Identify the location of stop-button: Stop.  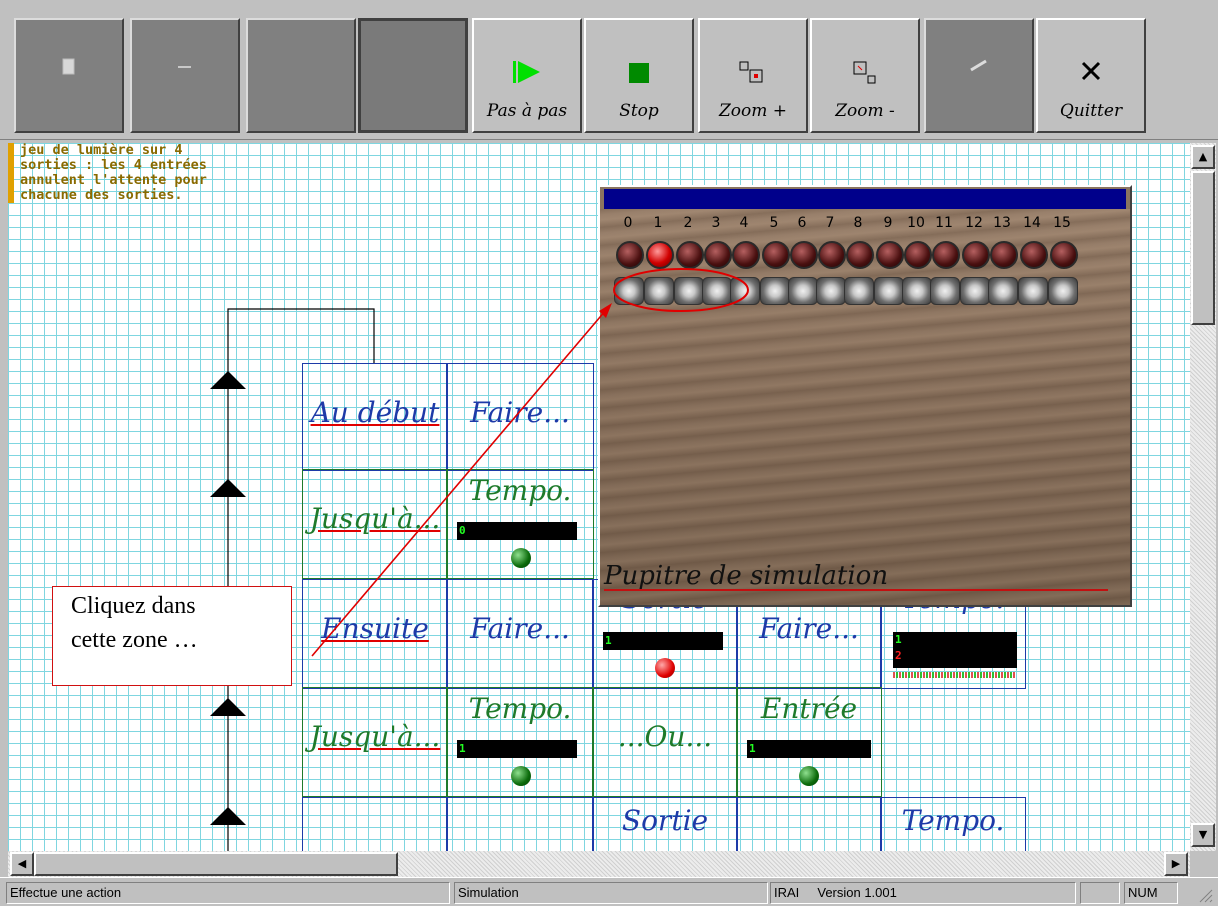
(639, 75).